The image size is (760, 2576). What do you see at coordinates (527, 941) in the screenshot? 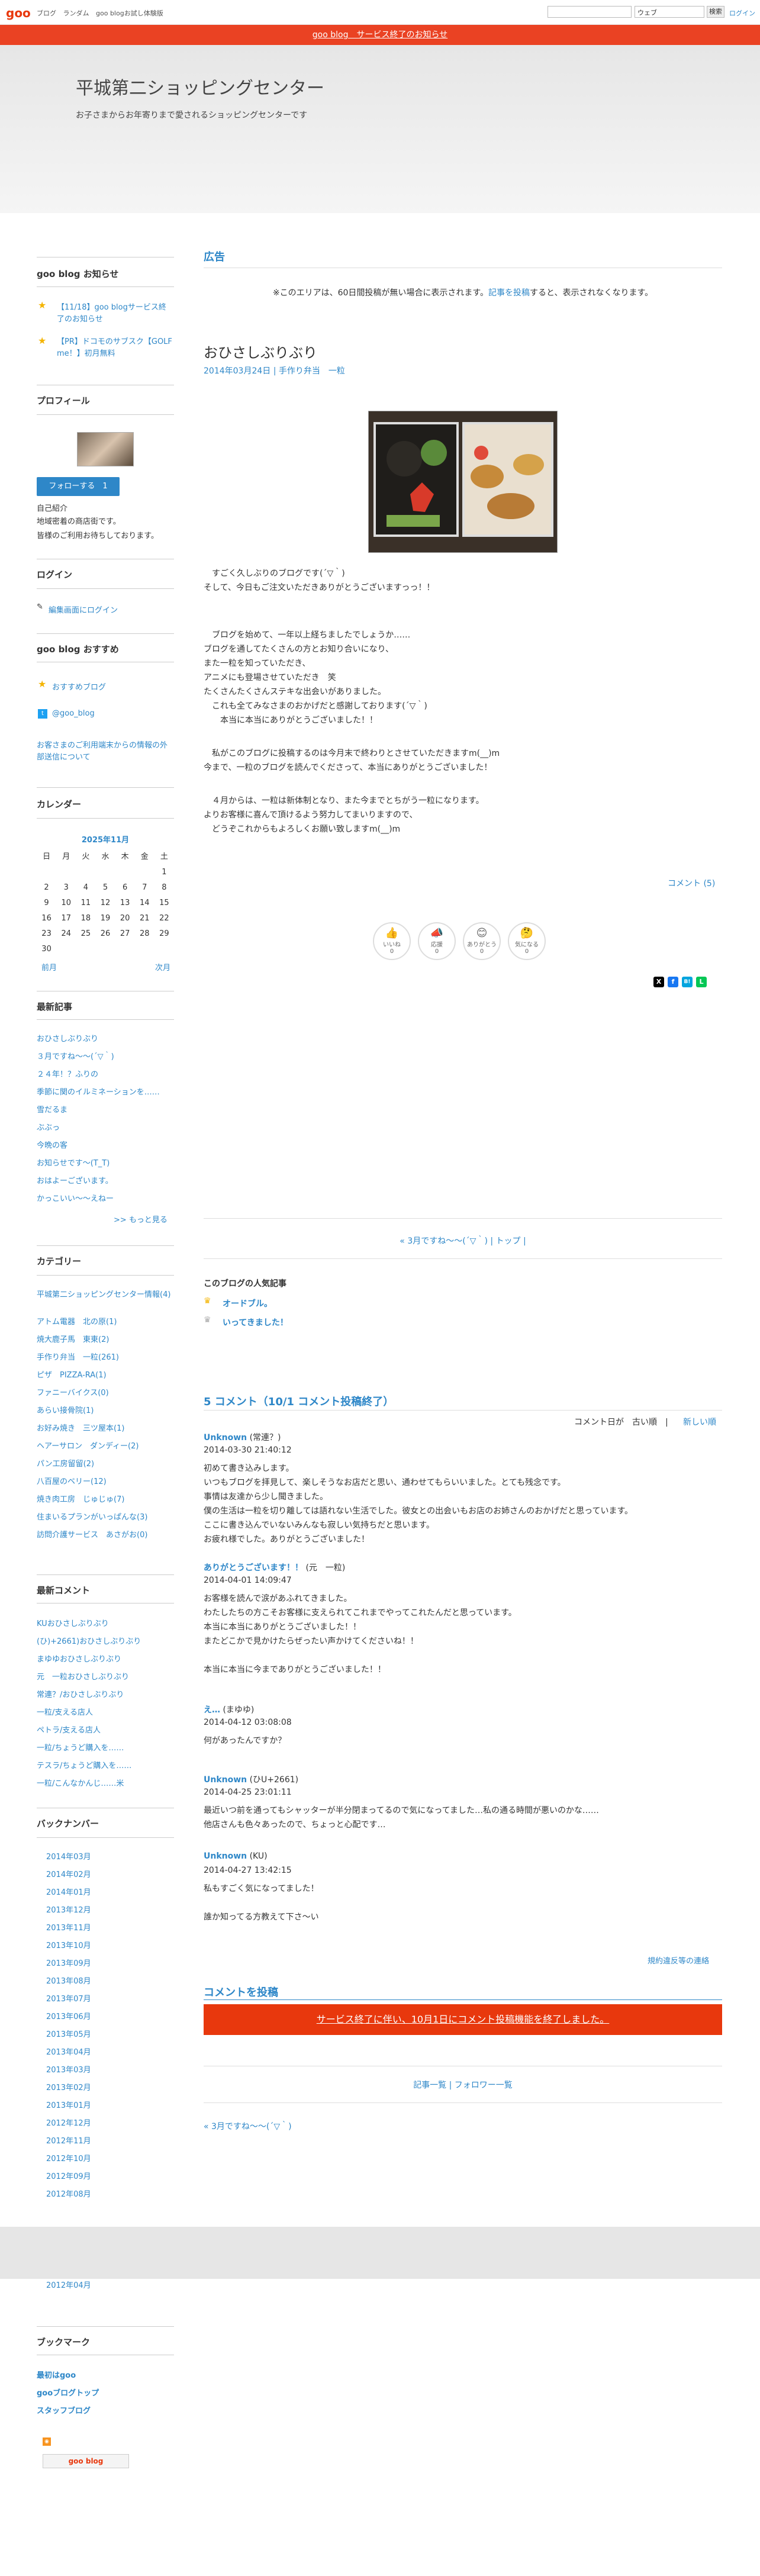
I see `reaction-curious-button: 🤔 気になる 0` at bounding box center [527, 941].